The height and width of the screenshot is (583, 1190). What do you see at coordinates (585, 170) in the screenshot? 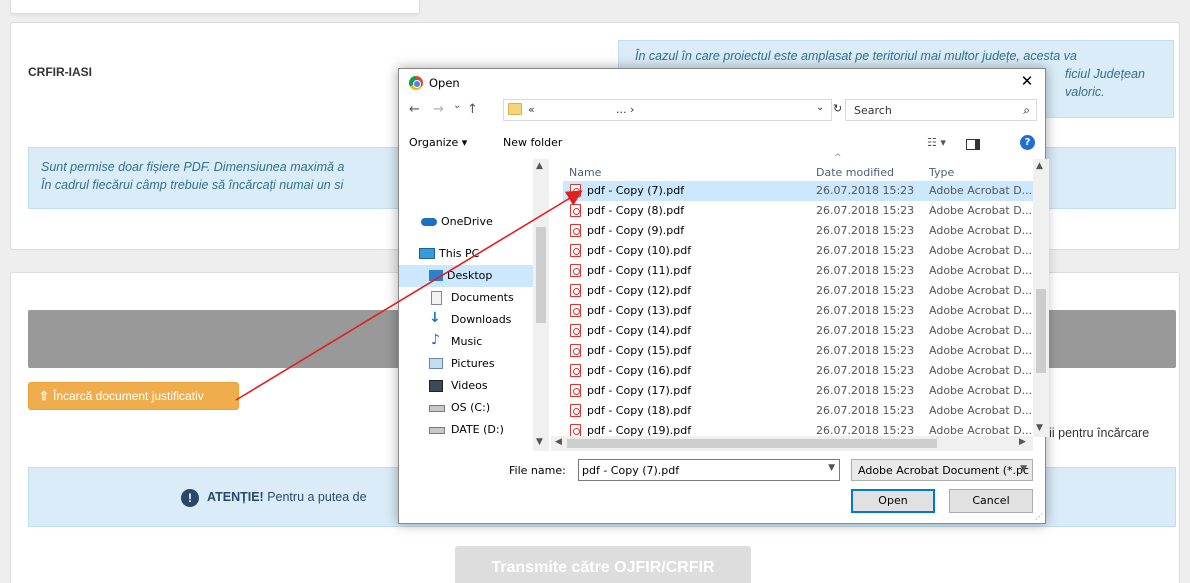
I see `column-header-name: Name` at bounding box center [585, 170].